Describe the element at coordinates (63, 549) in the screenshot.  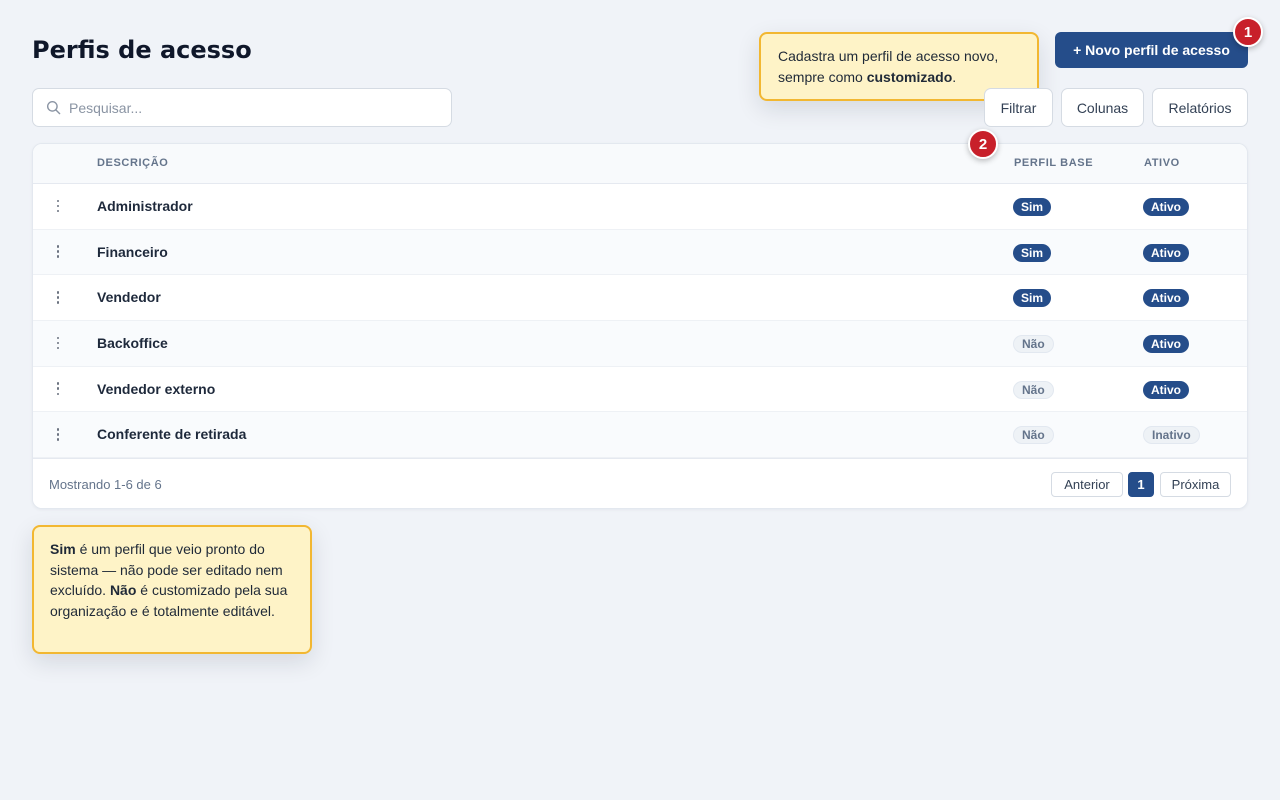
I see `tooltip-bold: Sim` at that location.